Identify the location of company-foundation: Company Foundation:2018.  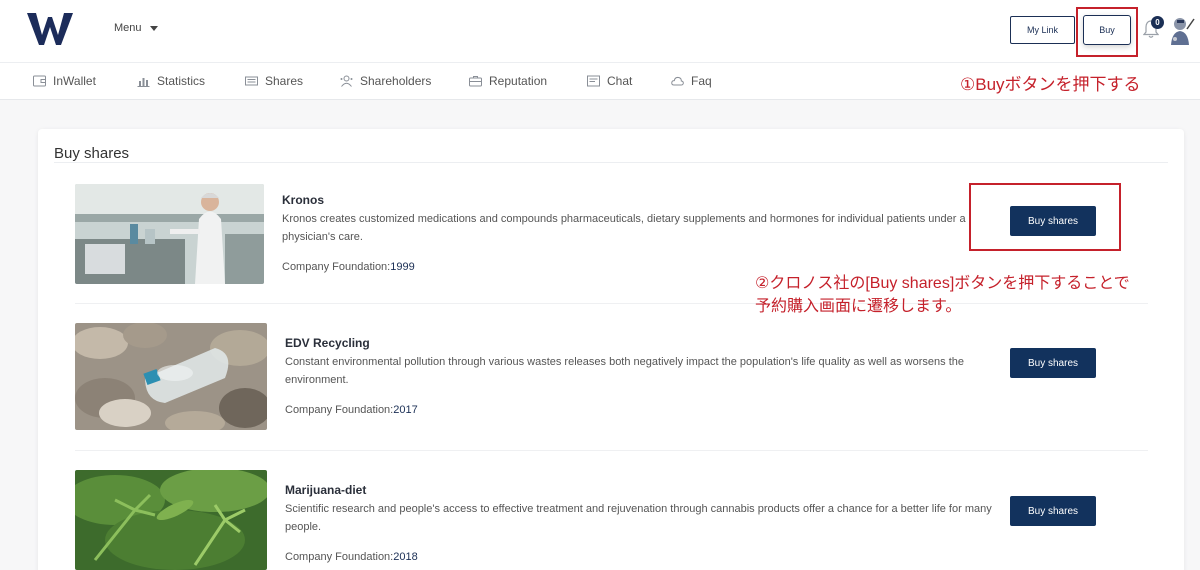
(351, 557).